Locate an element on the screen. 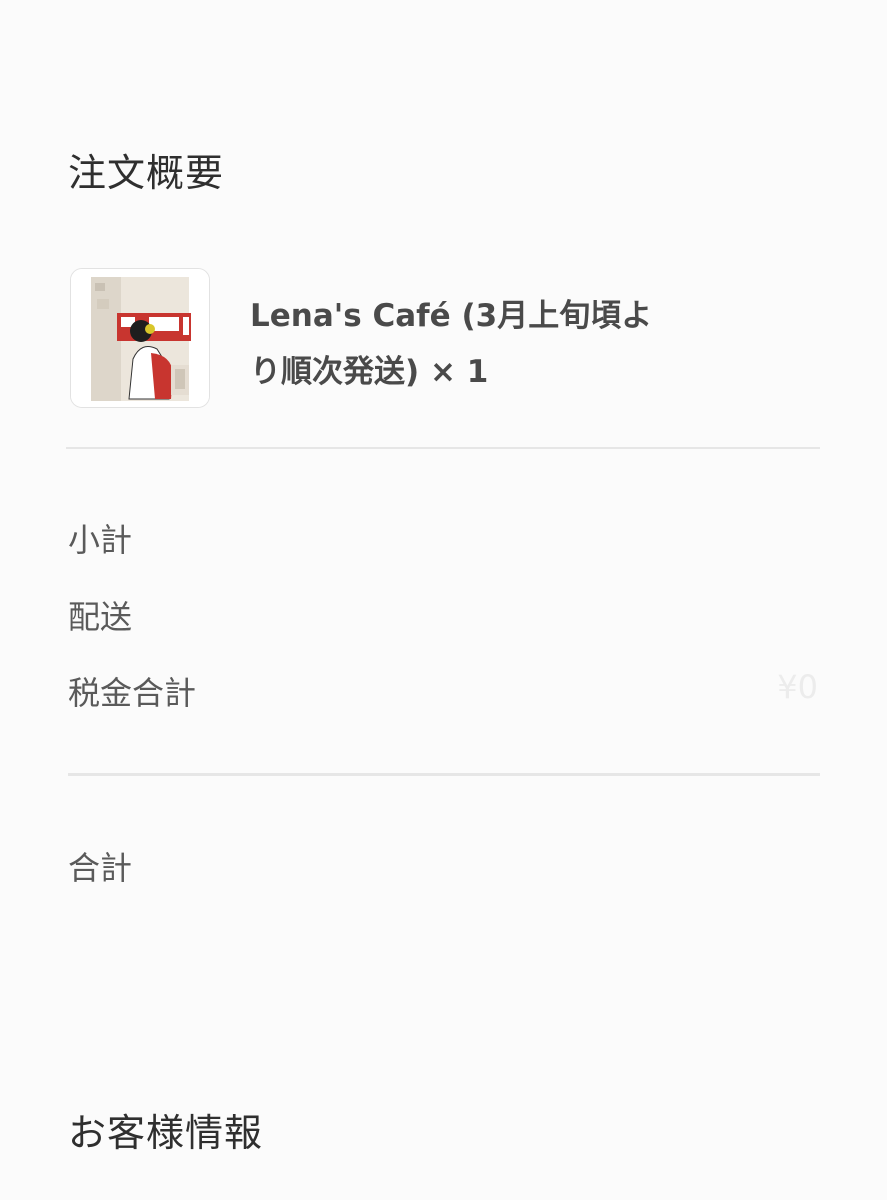 The height and width of the screenshot is (1200, 887). product-artwork-icon is located at coordinates (140, 338).